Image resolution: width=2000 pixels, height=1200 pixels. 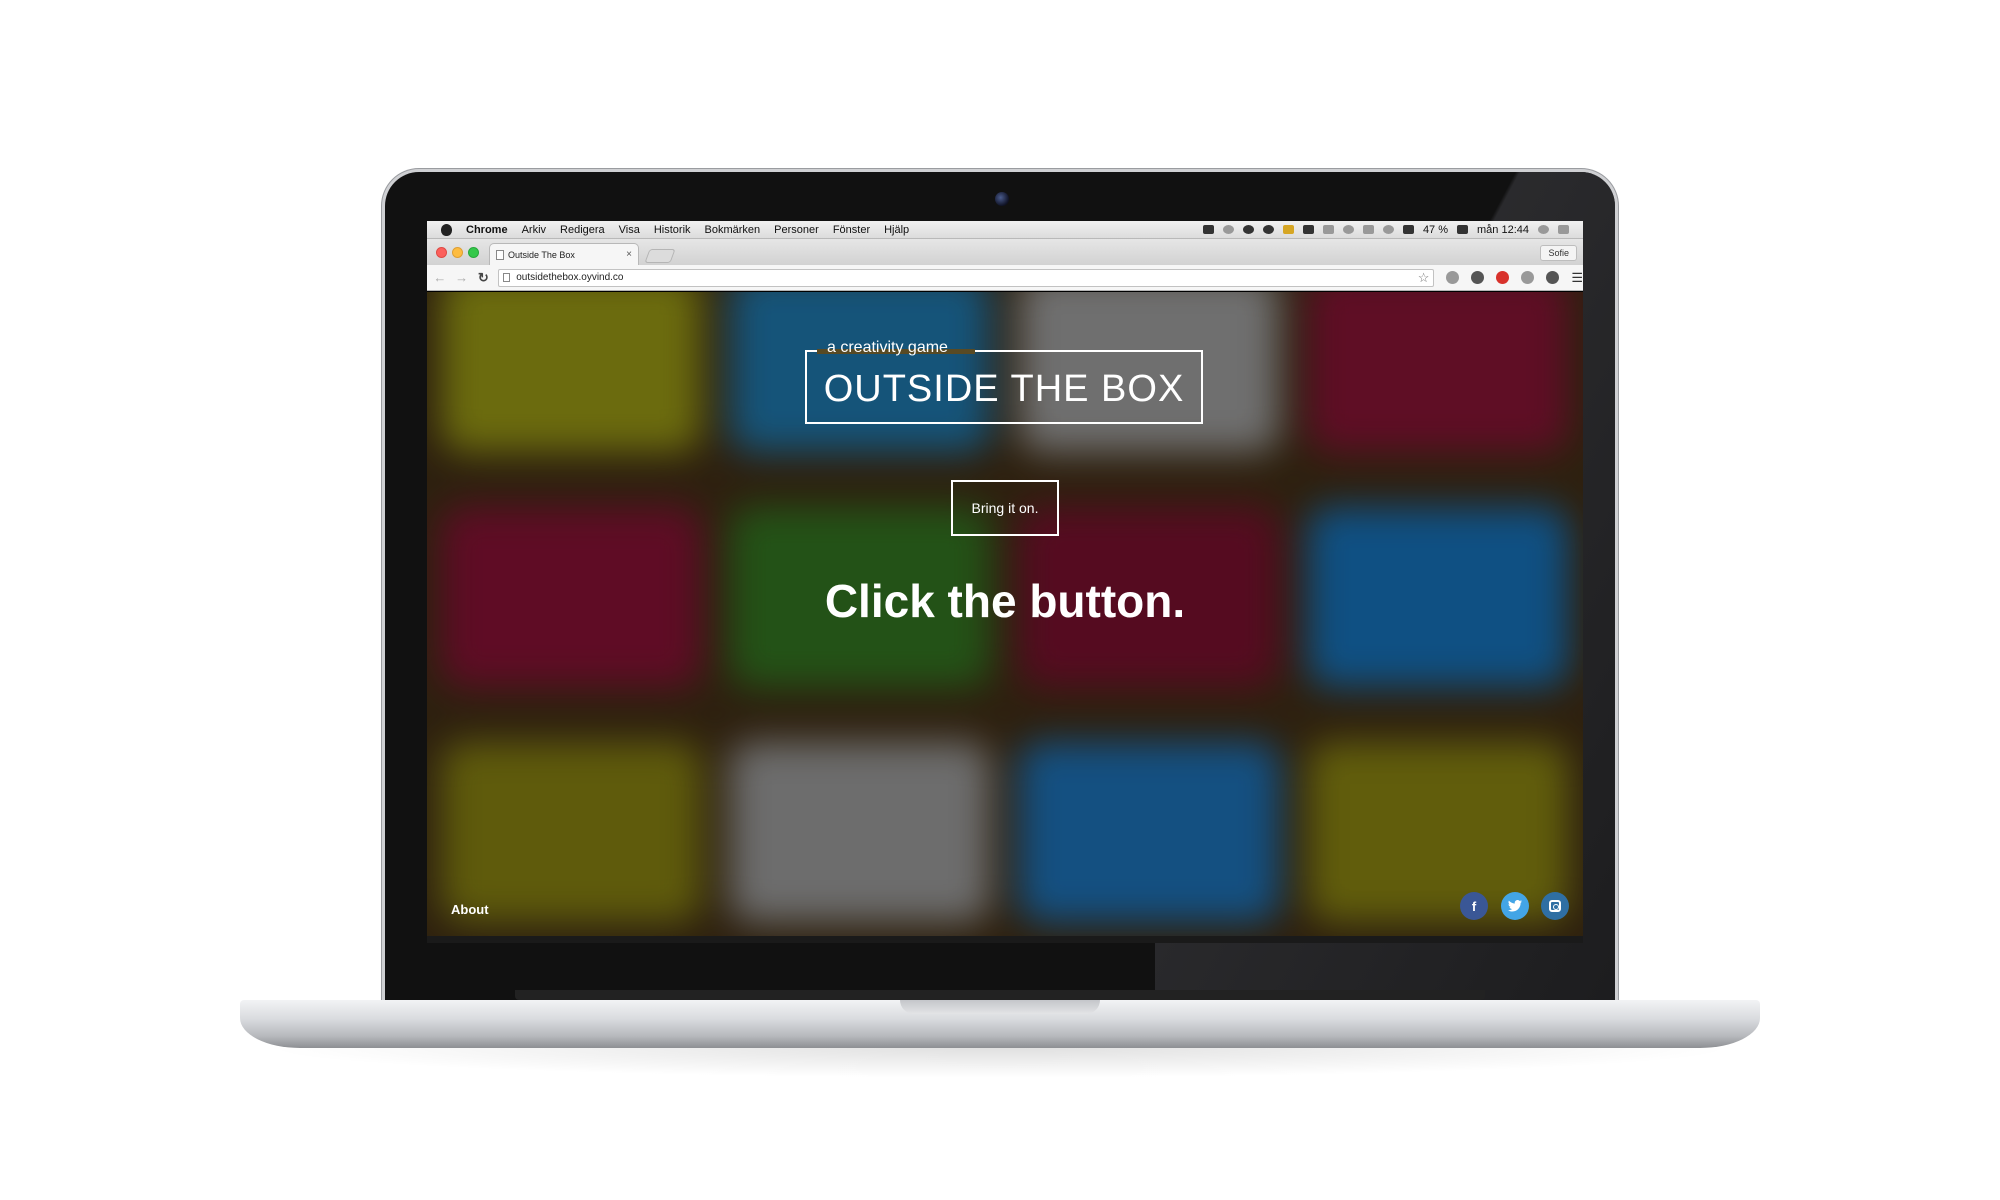 What do you see at coordinates (440, 277) in the screenshot?
I see `back-arrow-icon: ←` at bounding box center [440, 277].